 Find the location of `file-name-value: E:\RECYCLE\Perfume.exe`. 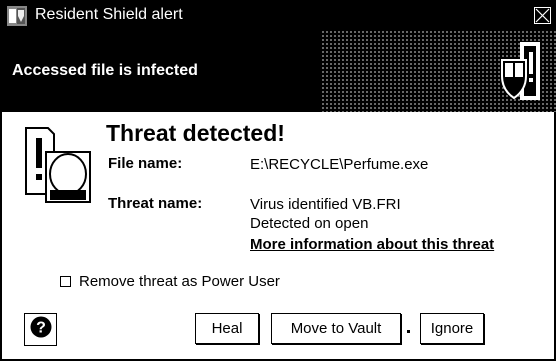

file-name-value: E:\RECYCLE\Perfume.exe is located at coordinates (339, 164).